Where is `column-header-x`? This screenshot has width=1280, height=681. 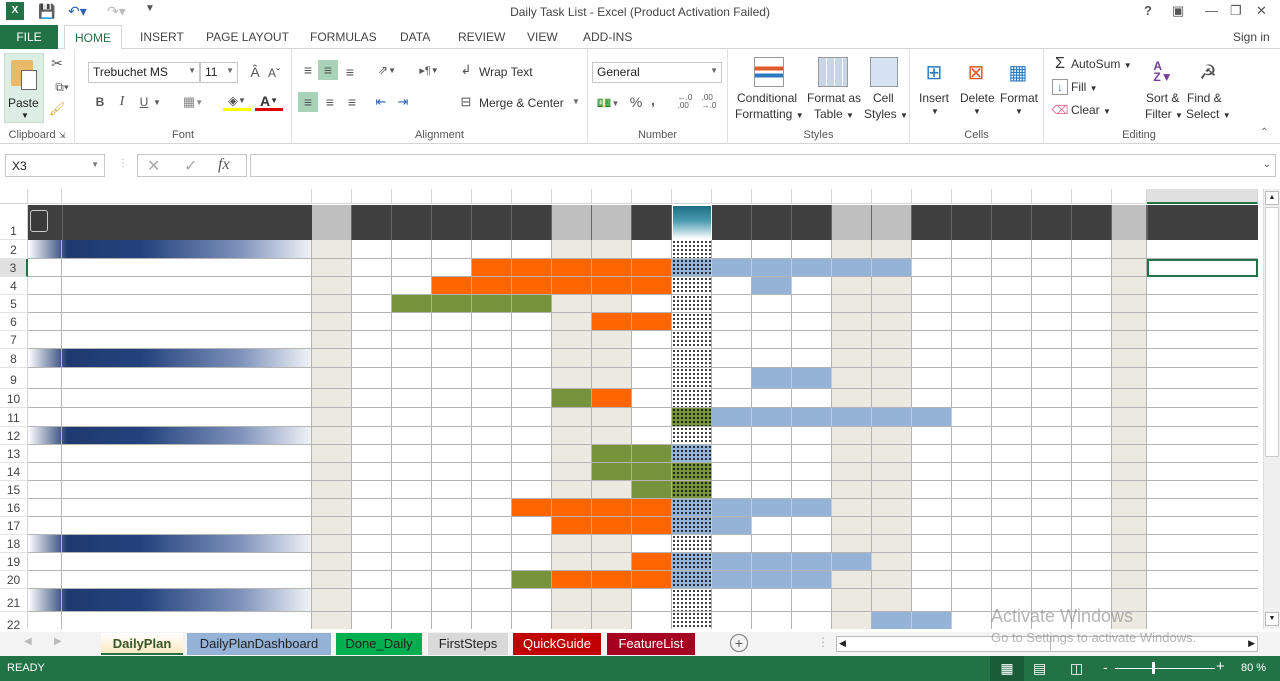
column-header-x is located at coordinates (1202, 196).